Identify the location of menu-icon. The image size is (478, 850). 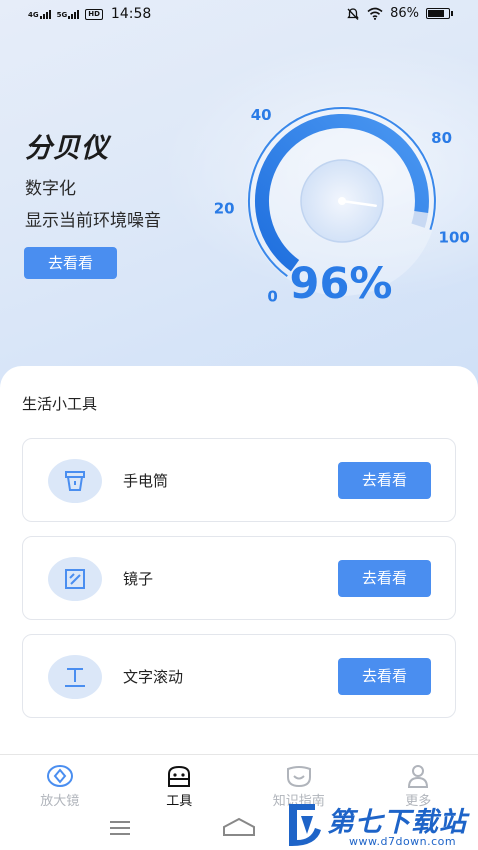
(120, 828).